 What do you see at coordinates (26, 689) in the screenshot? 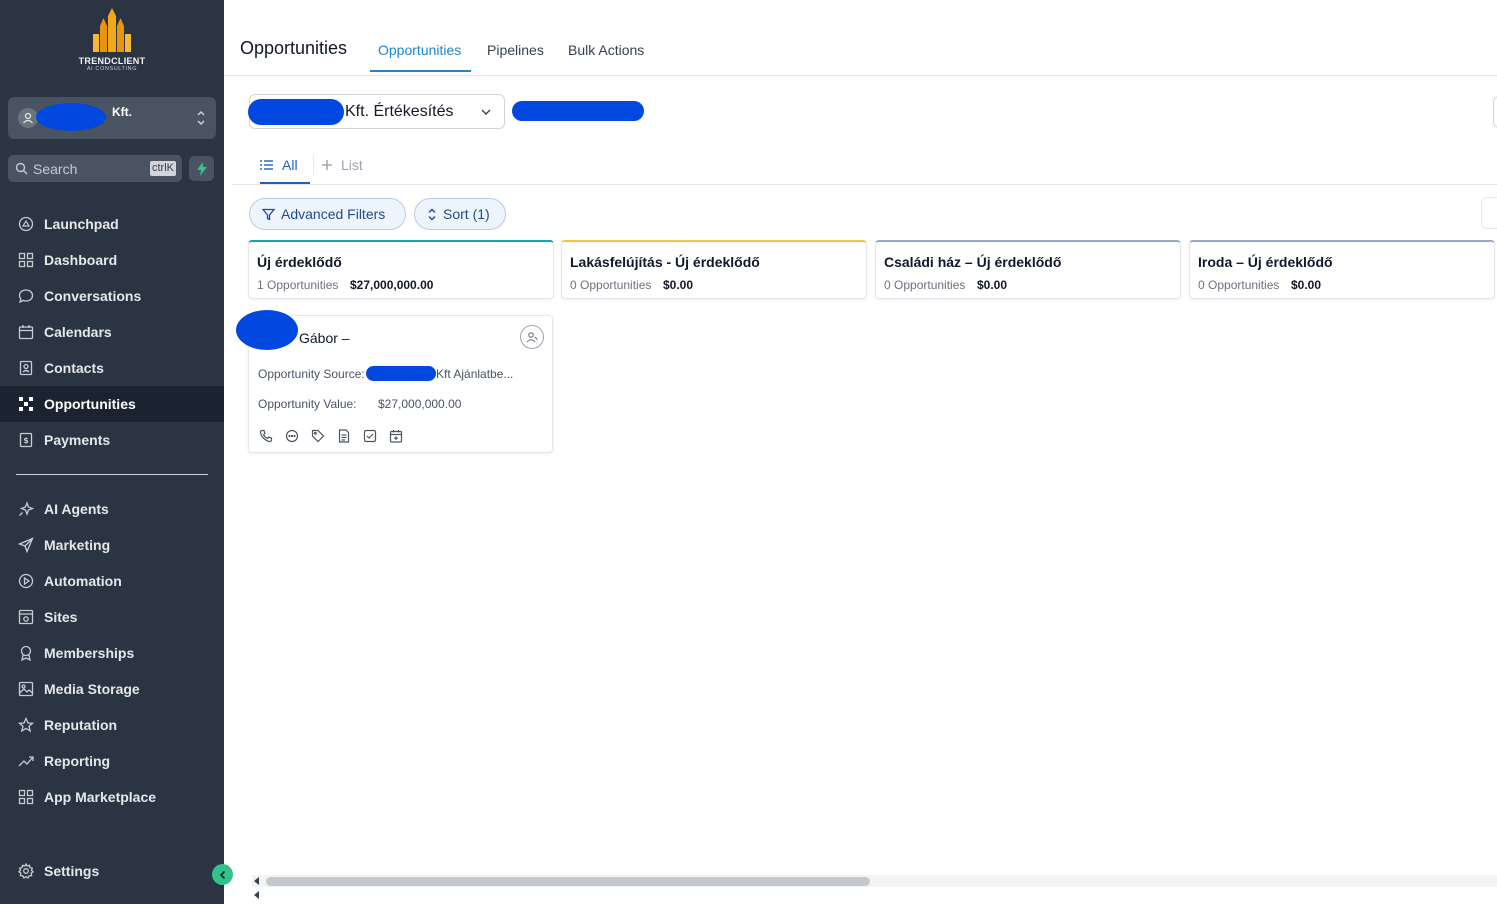
I see `image-icon` at bounding box center [26, 689].